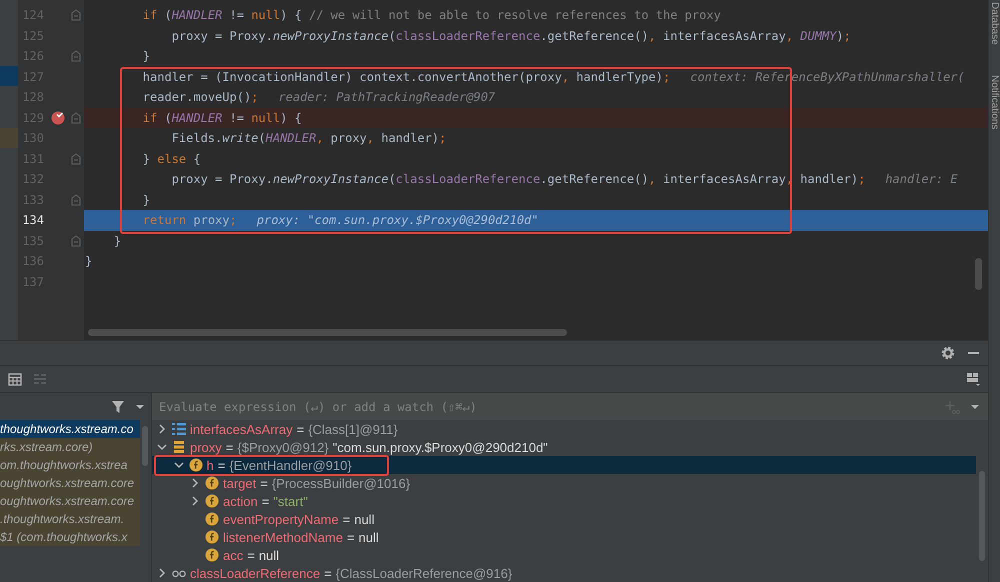  Describe the element at coordinates (351, 573) in the screenshot. I see `variable-text: classLoaderReference = {ClassLoaderReference@916}` at that location.